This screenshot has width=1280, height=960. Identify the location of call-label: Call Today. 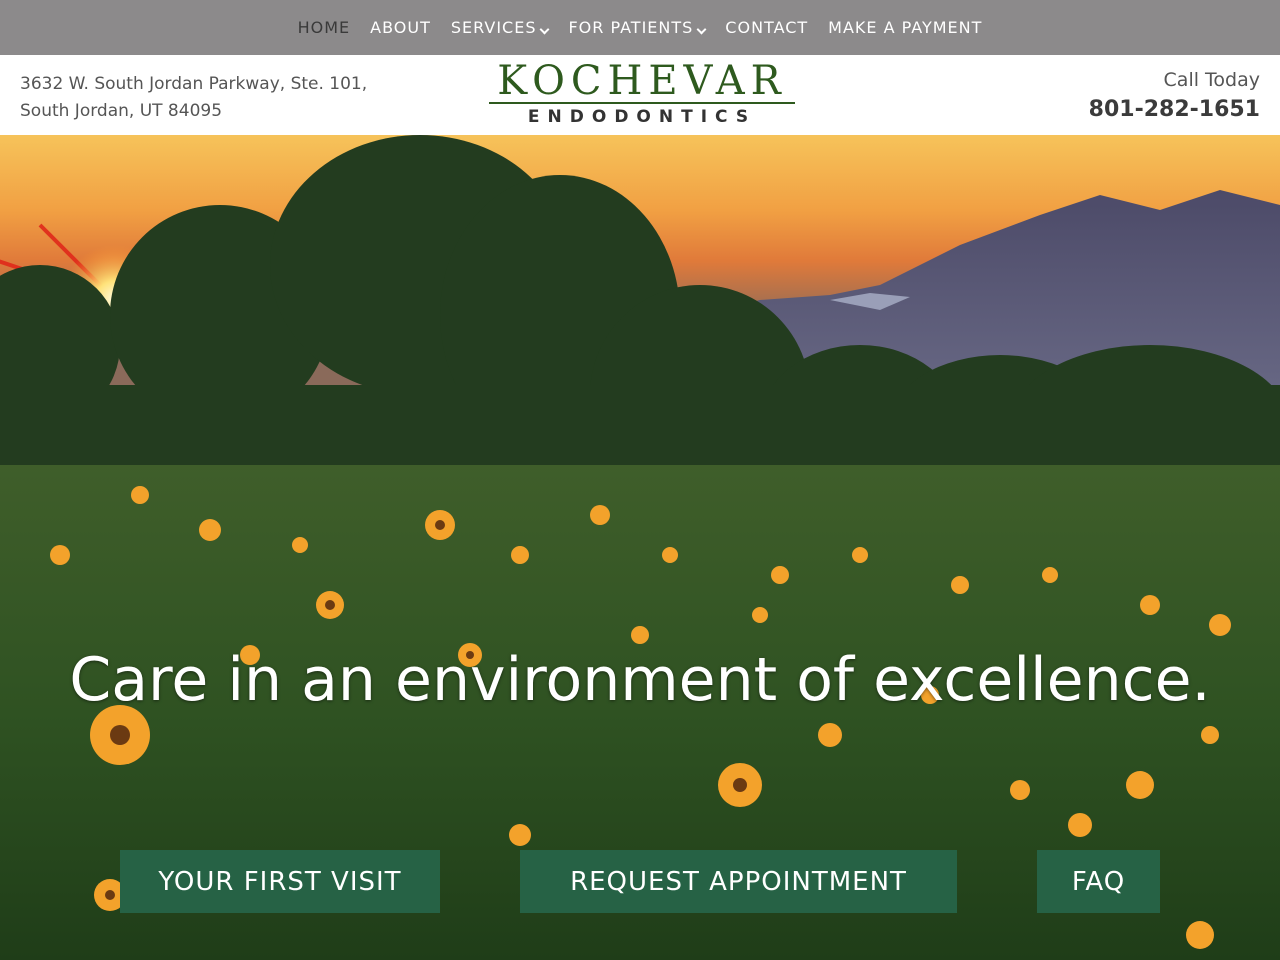
(1211, 80).